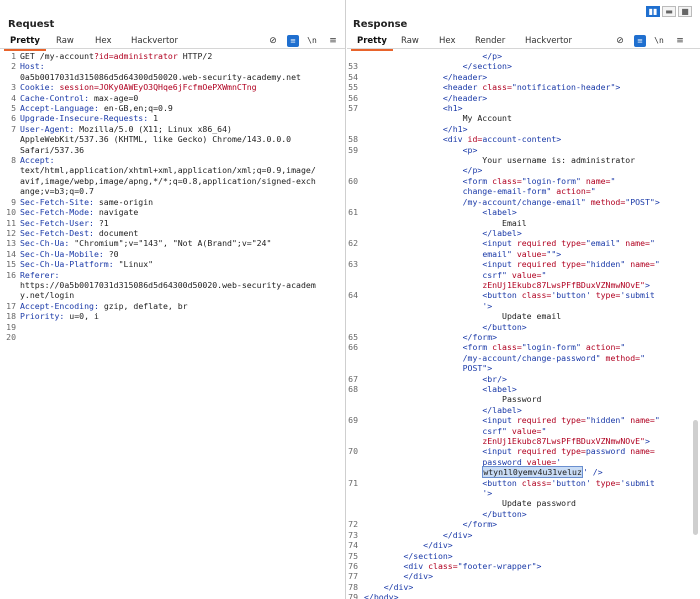 Image resolution: width=700 pixels, height=599 pixels. I want to click on code-line: 17 Accept-Encoding: gzip, deflate, br, so click(172, 306).